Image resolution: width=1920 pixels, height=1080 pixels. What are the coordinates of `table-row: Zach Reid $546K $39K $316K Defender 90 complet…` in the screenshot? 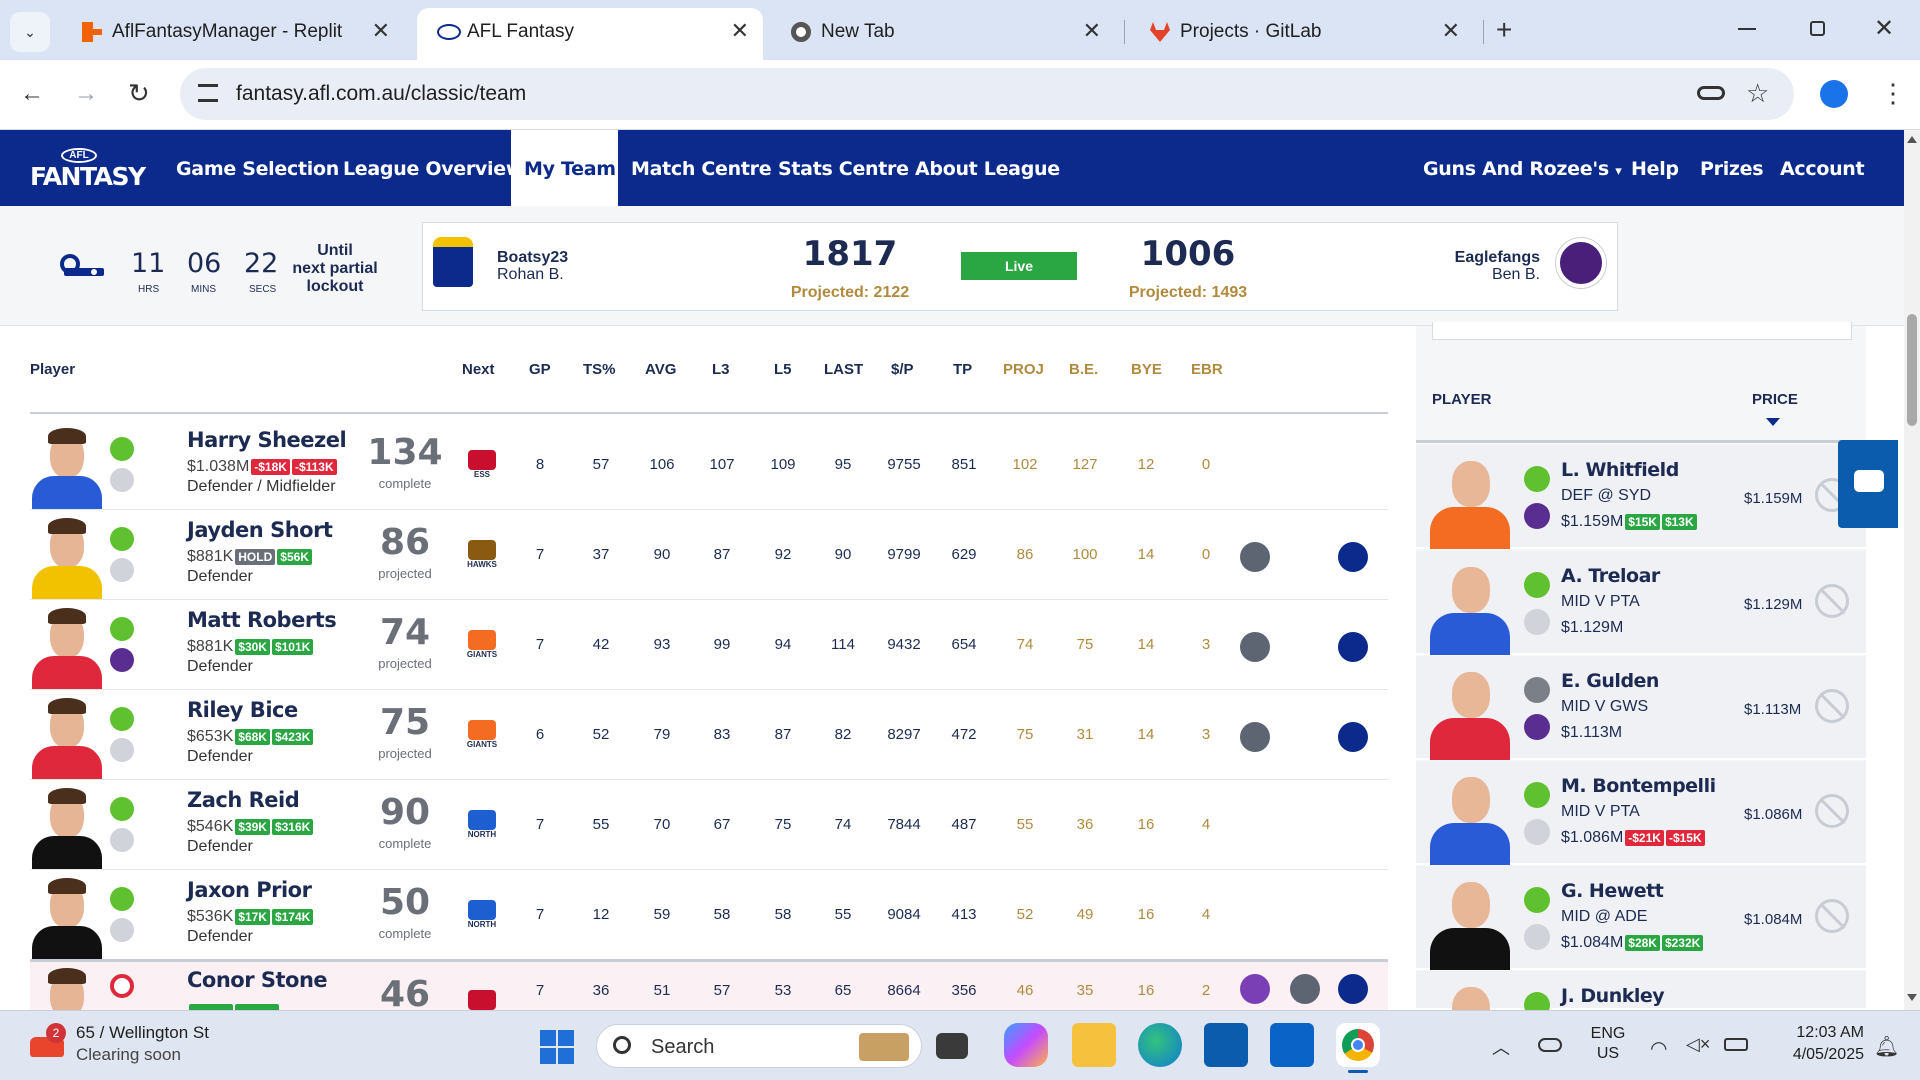 It's located at (709, 825).